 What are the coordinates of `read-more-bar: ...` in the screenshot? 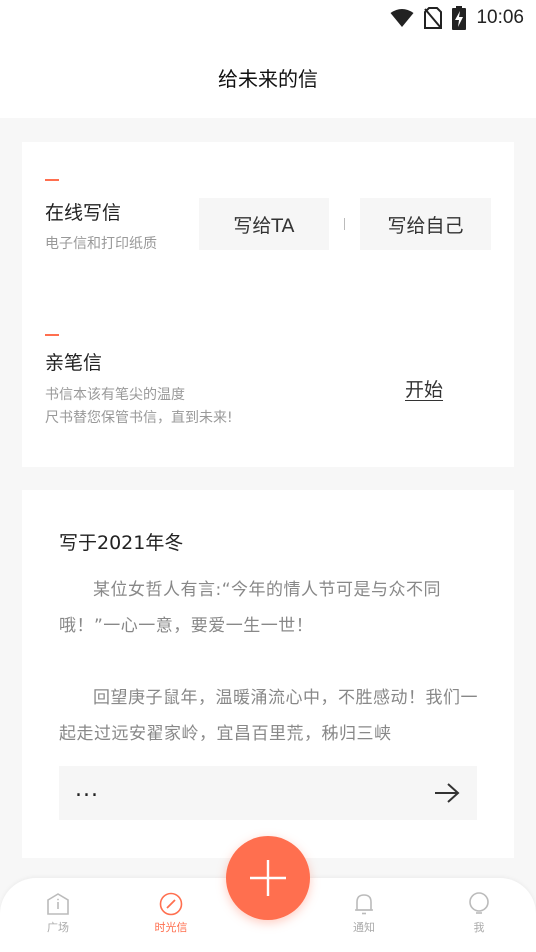 It's located at (268, 793).